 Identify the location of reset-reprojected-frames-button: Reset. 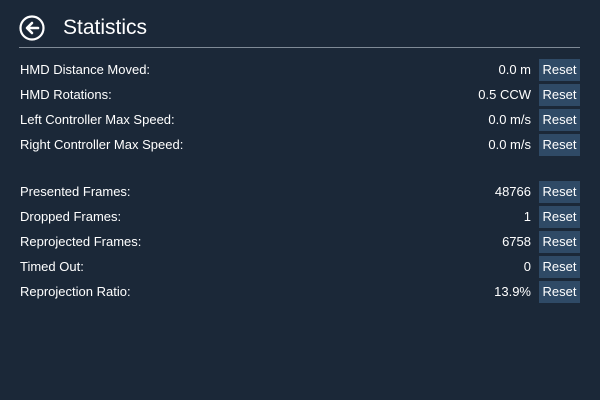
(559, 242).